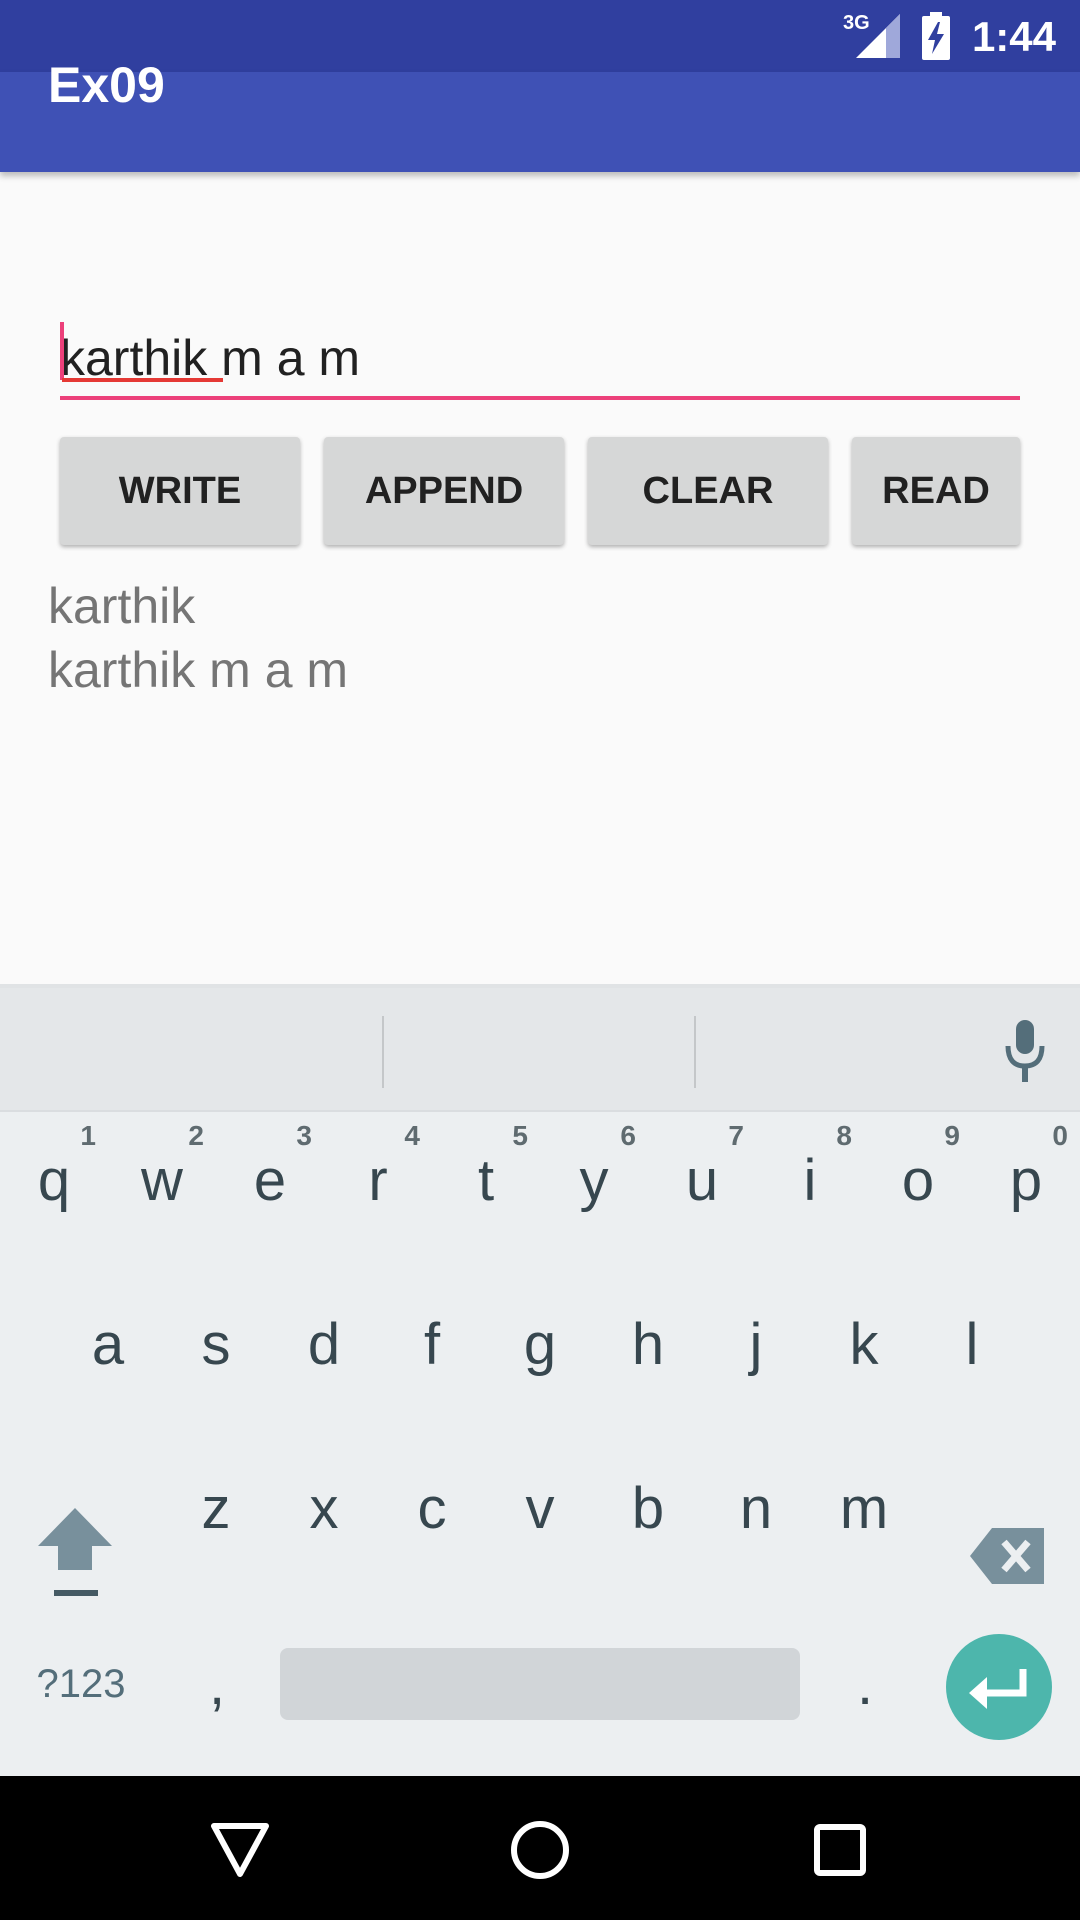 This screenshot has height=1920, width=1080. Describe the element at coordinates (180, 491) in the screenshot. I see `write-button: WRITE` at that location.